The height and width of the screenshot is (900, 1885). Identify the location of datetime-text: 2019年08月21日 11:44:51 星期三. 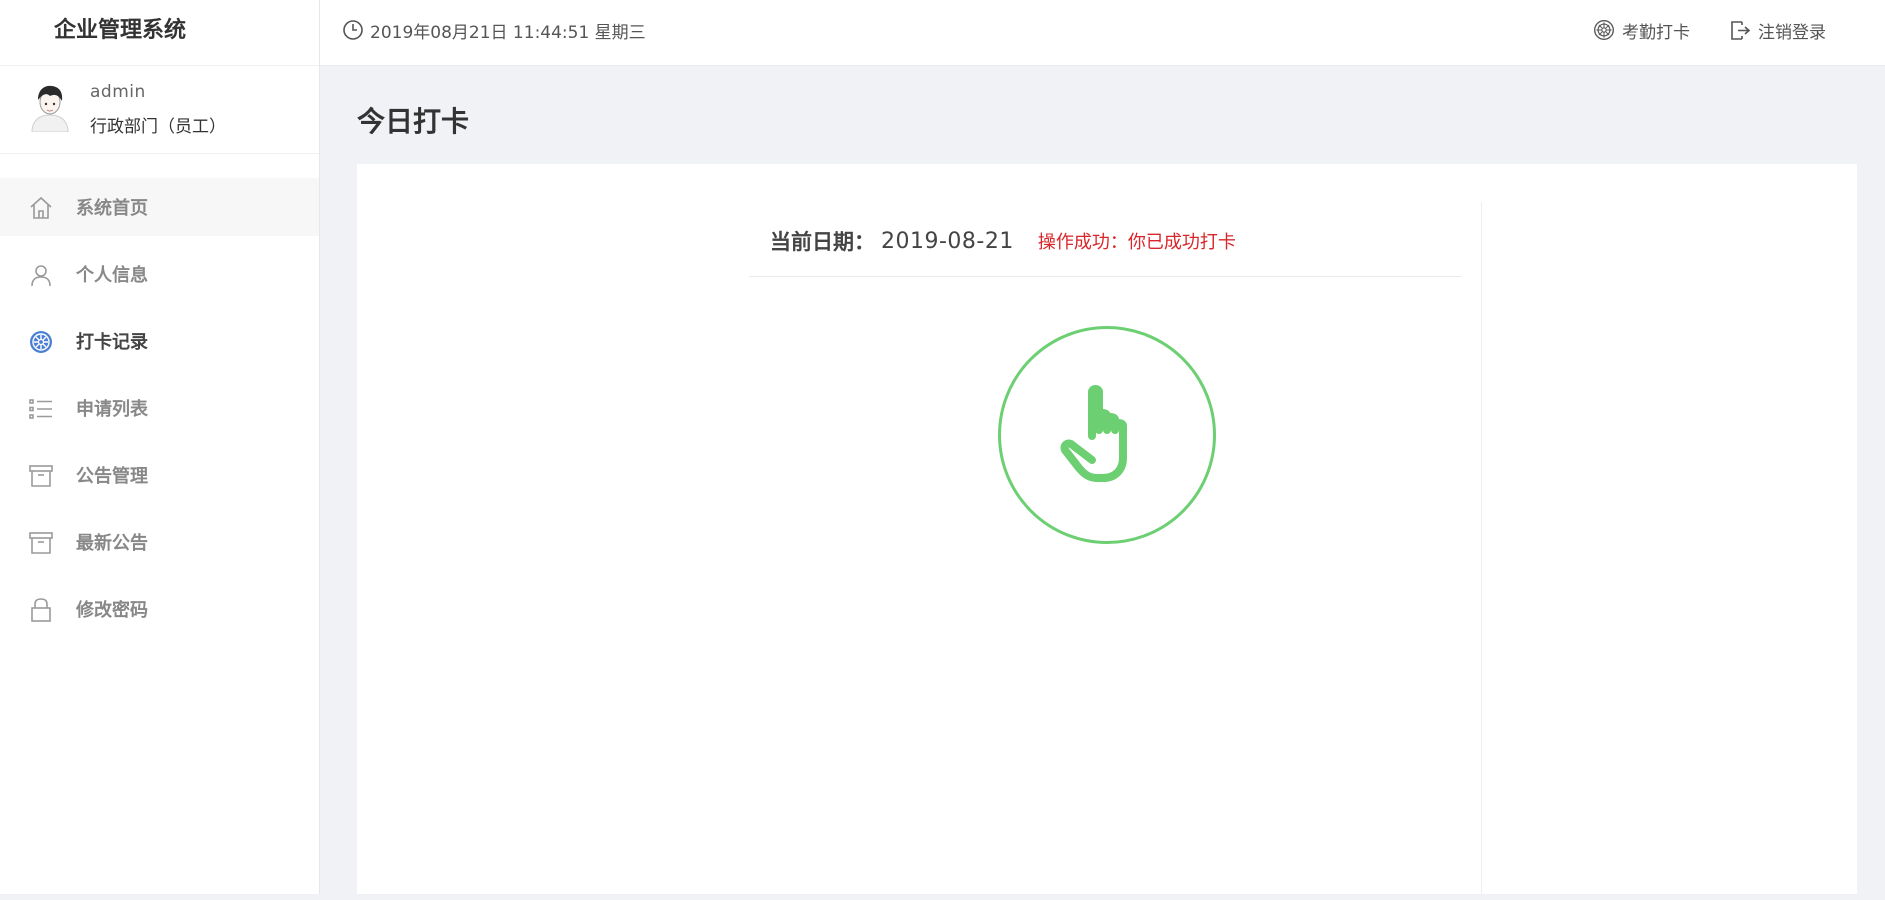
(508, 32).